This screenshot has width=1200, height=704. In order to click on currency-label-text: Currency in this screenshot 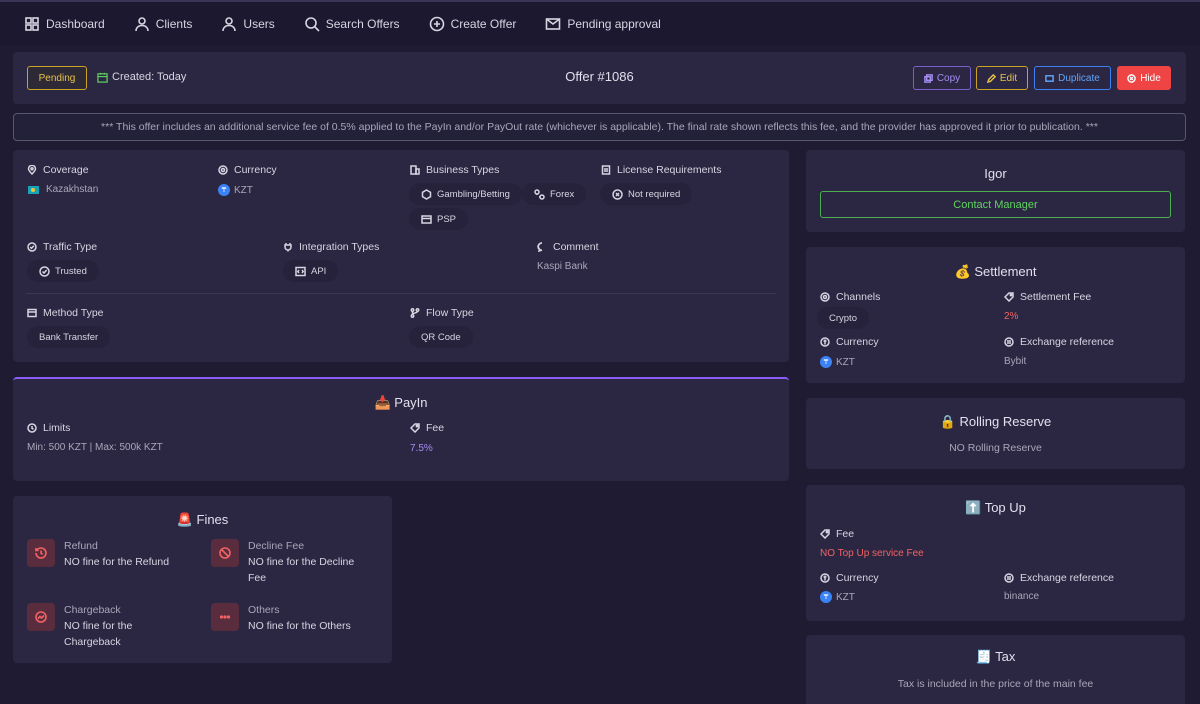, I will do `click(255, 170)`.